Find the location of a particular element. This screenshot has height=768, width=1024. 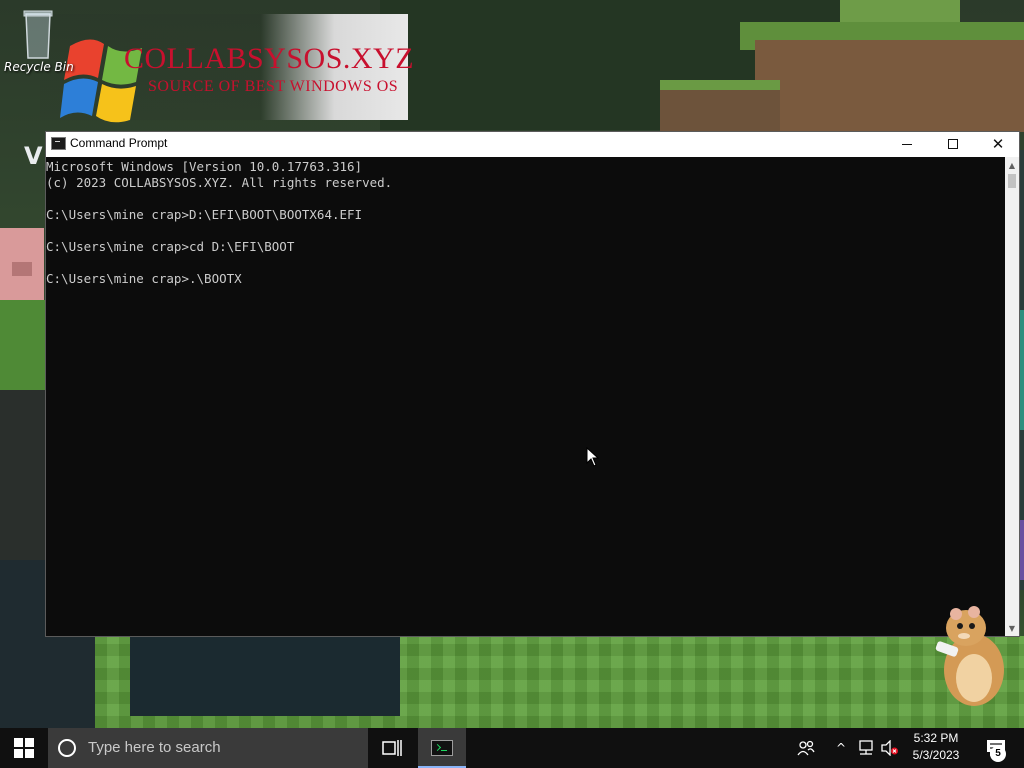

maximize-icon is located at coordinates (953, 144).